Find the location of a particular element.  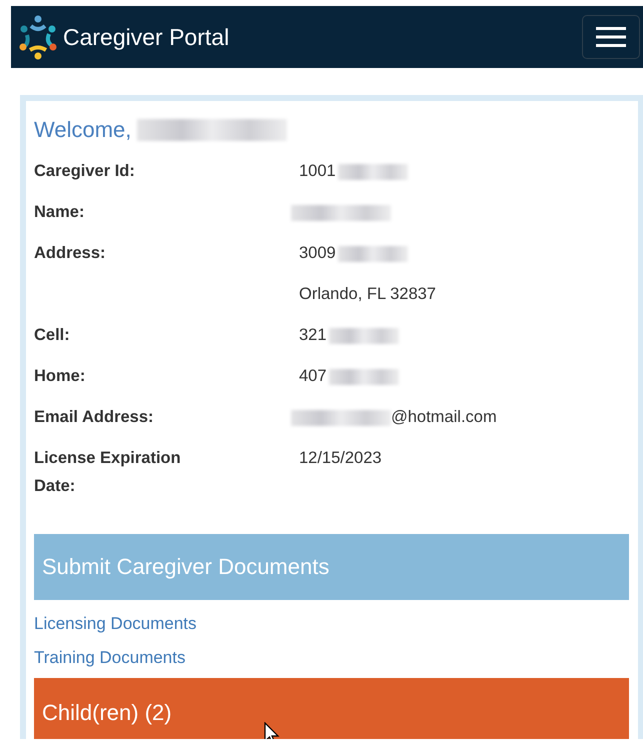

field-value: 407 is located at coordinates (313, 376).